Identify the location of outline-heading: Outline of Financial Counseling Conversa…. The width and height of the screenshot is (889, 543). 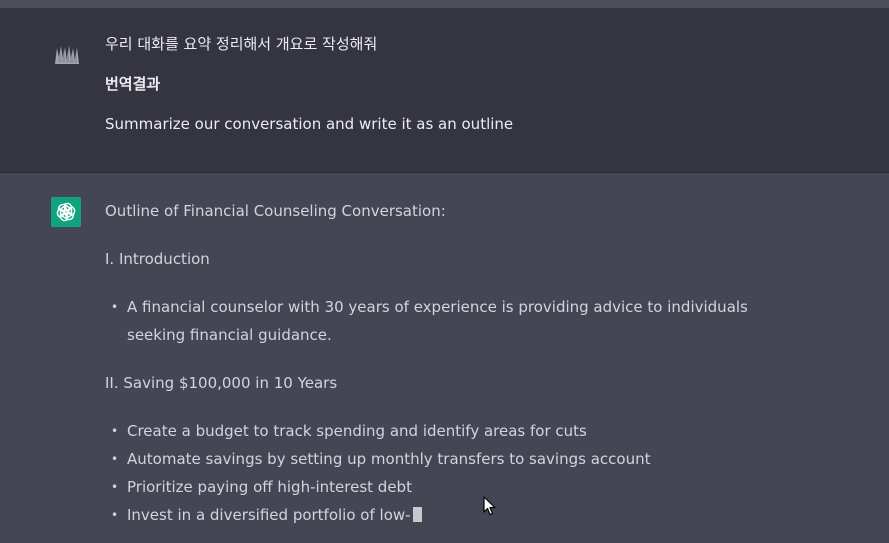
(275, 211).